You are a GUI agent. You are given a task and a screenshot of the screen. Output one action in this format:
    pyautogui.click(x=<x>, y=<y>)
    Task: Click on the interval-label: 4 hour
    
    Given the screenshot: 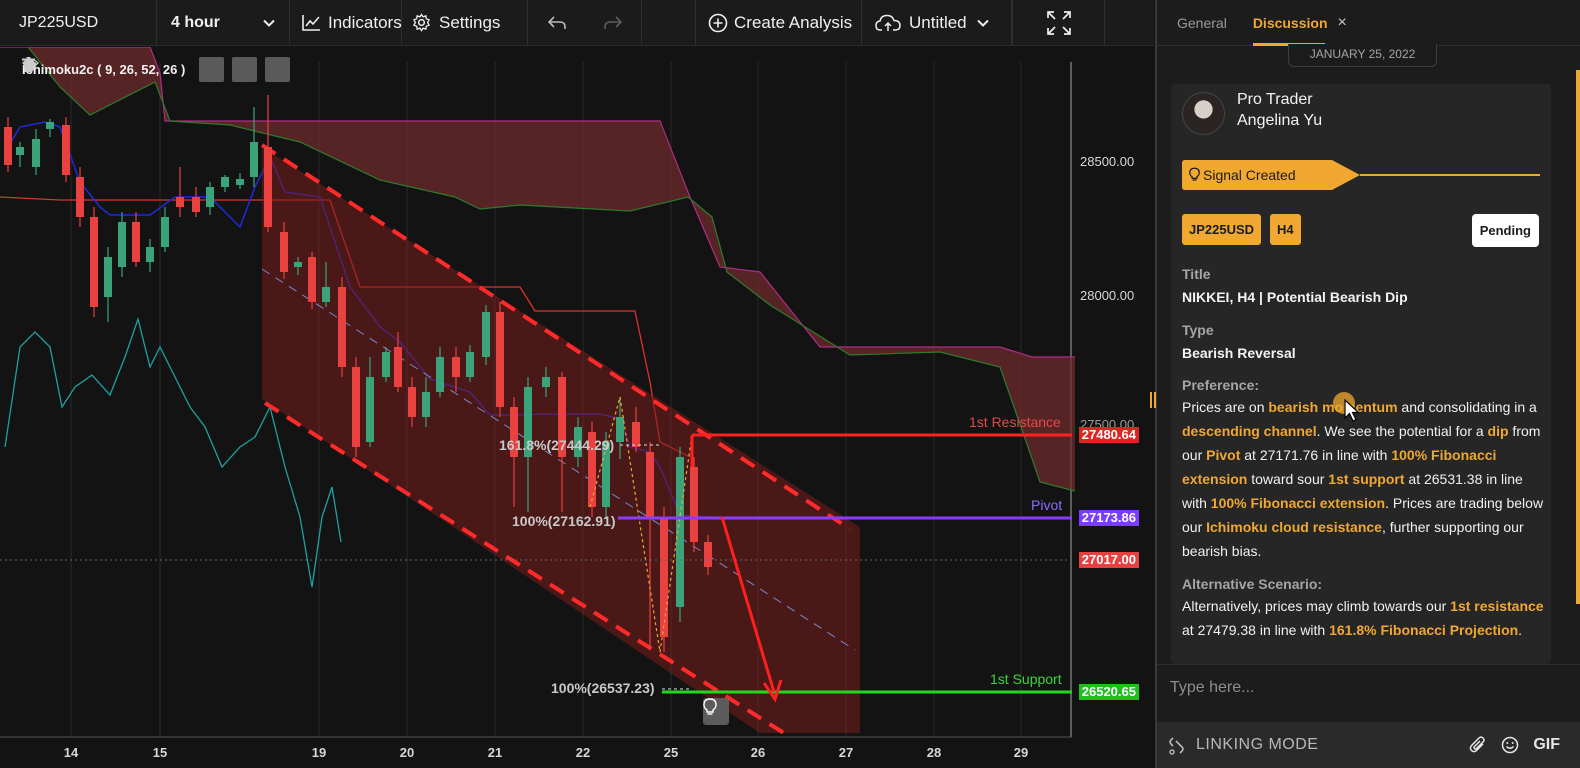 What is the action you would take?
    pyautogui.click(x=195, y=22)
    